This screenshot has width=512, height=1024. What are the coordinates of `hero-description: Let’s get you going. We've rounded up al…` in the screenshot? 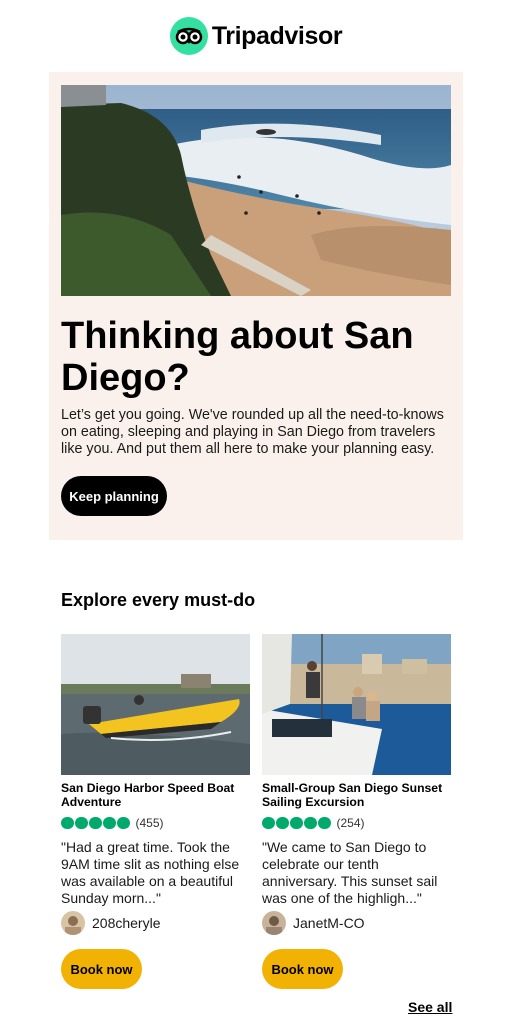 It's located at (252, 432).